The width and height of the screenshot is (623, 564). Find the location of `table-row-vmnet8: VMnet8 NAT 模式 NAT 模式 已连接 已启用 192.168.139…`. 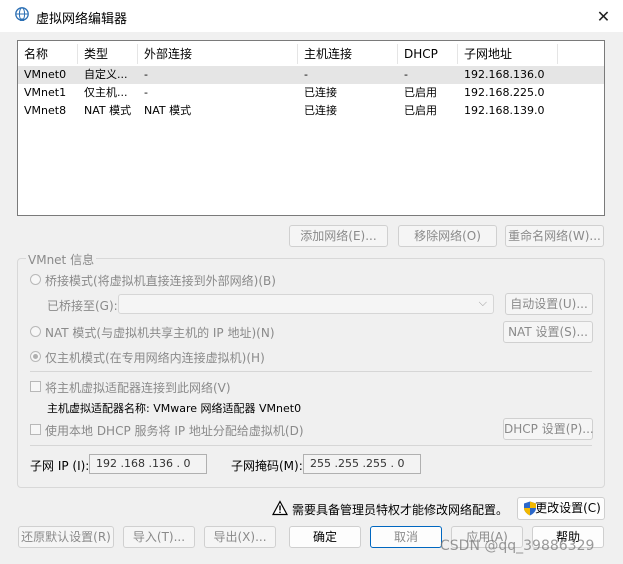

table-row-vmnet8: VMnet8 NAT 模式 NAT 模式 已连接 已启用 192.168.139… is located at coordinates (311, 111).